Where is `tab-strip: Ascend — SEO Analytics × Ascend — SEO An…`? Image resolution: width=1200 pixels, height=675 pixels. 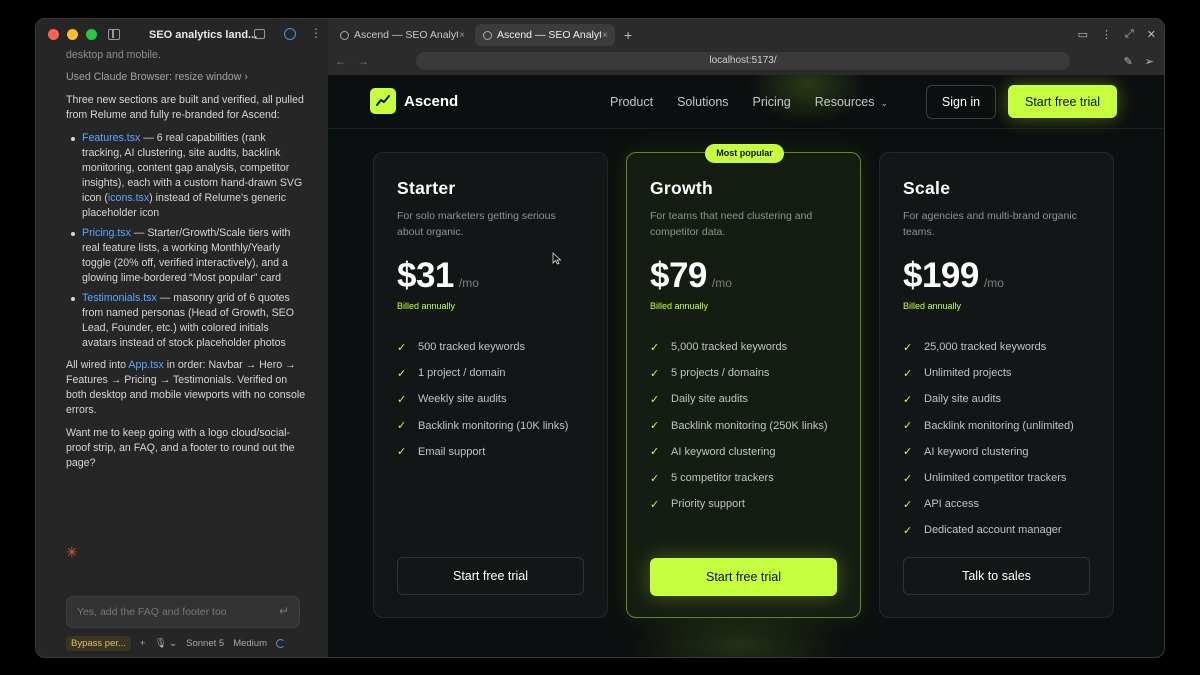
tab-strip: Ascend — SEO Analytics × Ascend — SEO An… is located at coordinates (746, 35).